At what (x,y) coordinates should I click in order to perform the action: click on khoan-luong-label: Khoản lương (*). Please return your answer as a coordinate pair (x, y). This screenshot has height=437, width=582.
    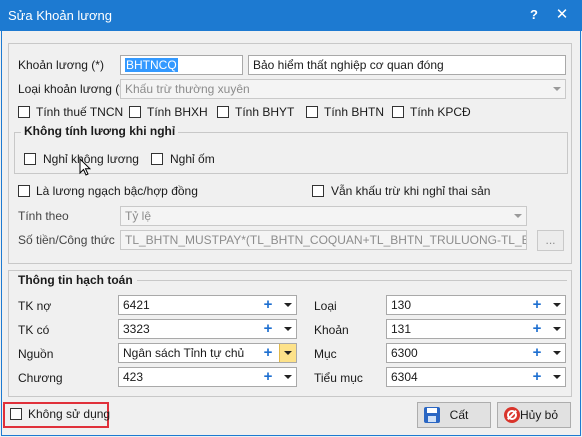
    Looking at the image, I should click on (61, 65).